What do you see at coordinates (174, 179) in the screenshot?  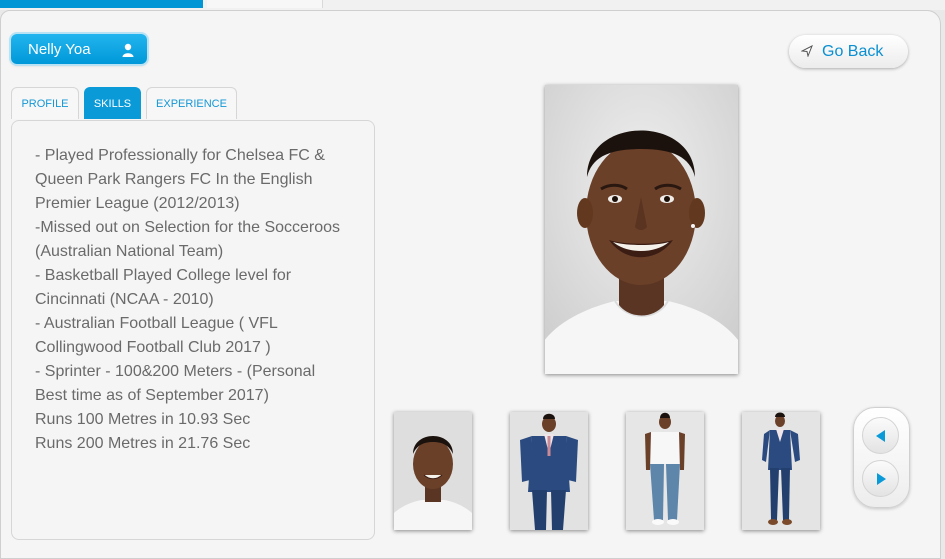 I see `skills-line: Queen Park Rangers FC In the English` at bounding box center [174, 179].